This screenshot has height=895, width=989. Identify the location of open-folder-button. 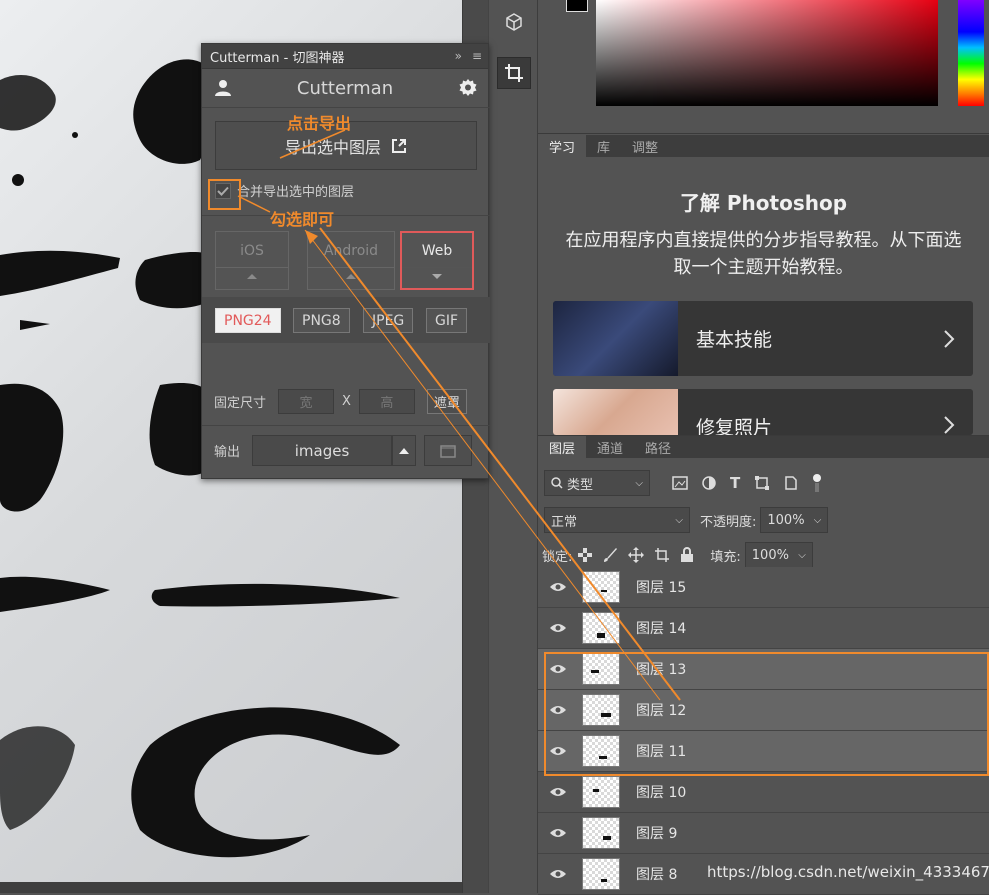
(448, 450).